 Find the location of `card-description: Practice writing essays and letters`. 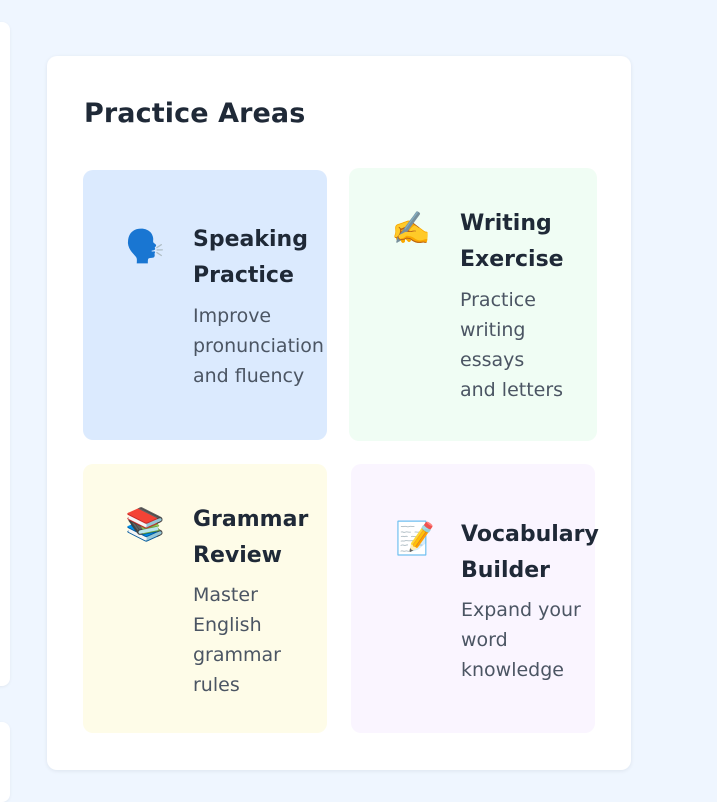

card-description: Practice writing essays and letters is located at coordinates (512, 345).